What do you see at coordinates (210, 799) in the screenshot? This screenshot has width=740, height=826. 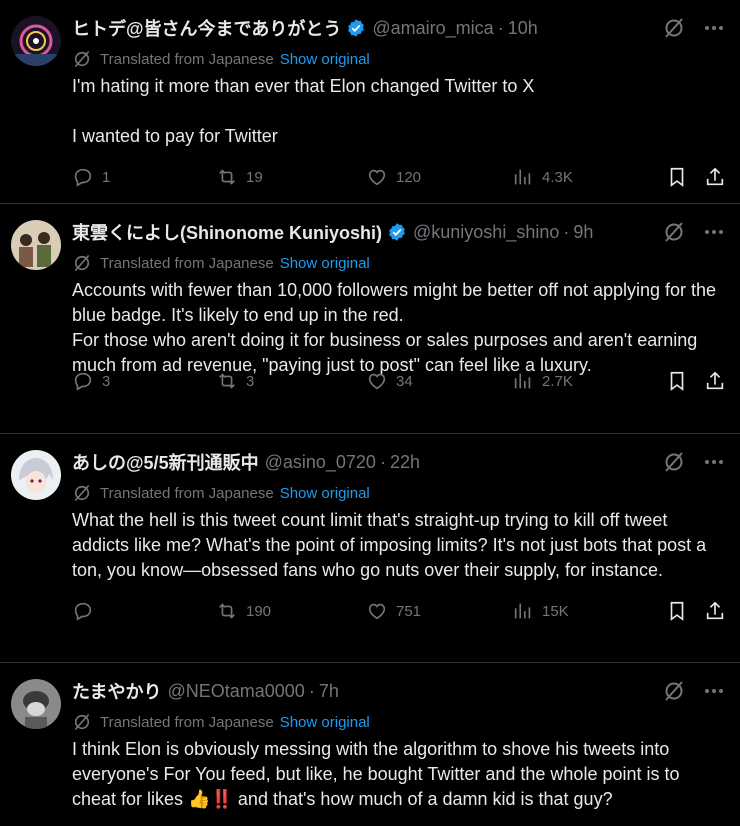 I see `thumbs-up-exclamation-emoji: 👍‼️` at bounding box center [210, 799].